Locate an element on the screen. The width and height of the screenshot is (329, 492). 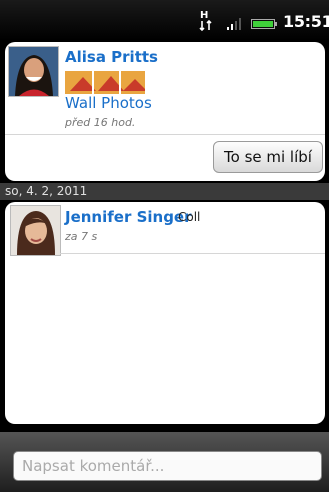
post-author: Alisa Pritts is located at coordinates (111, 57).